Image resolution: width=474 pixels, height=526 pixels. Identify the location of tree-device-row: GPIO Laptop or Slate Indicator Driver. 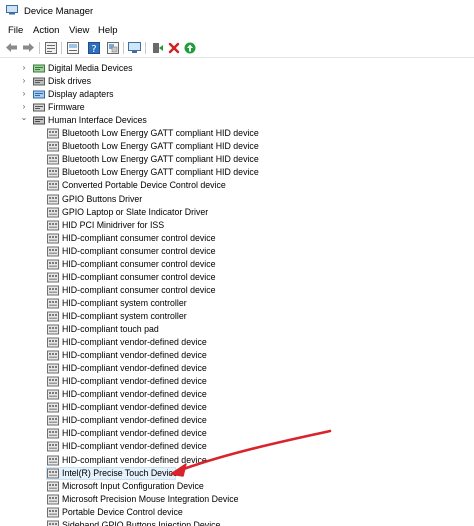
(237, 212).